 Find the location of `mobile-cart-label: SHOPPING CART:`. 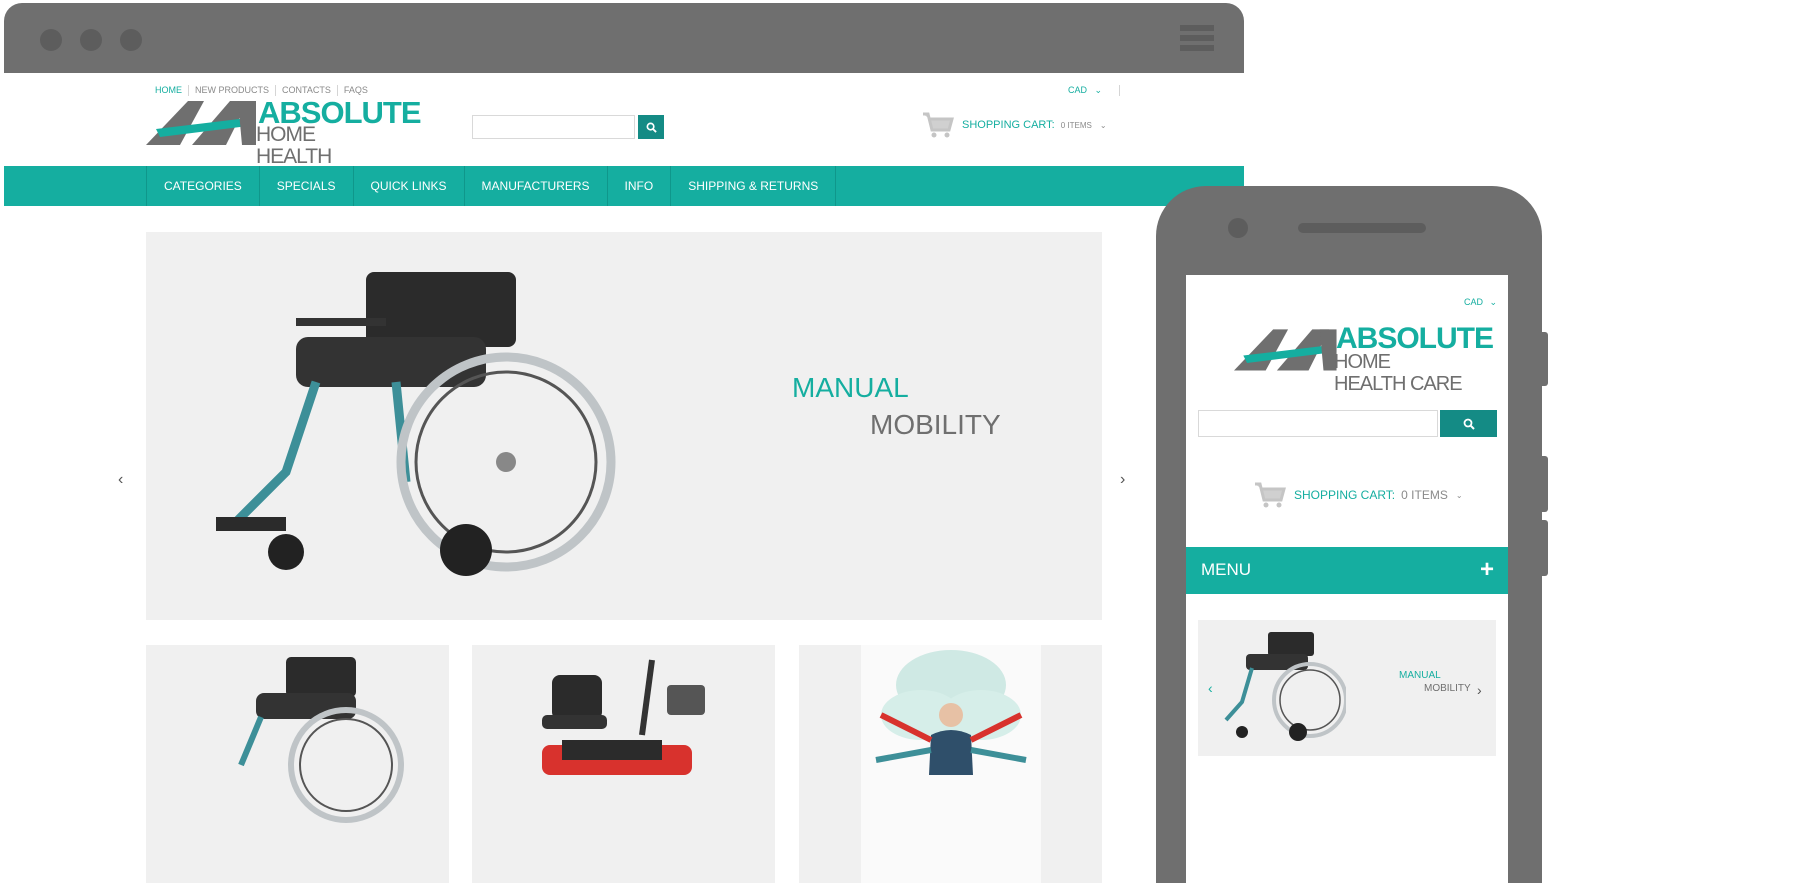

mobile-cart-label: SHOPPING CART: is located at coordinates (1345, 495).